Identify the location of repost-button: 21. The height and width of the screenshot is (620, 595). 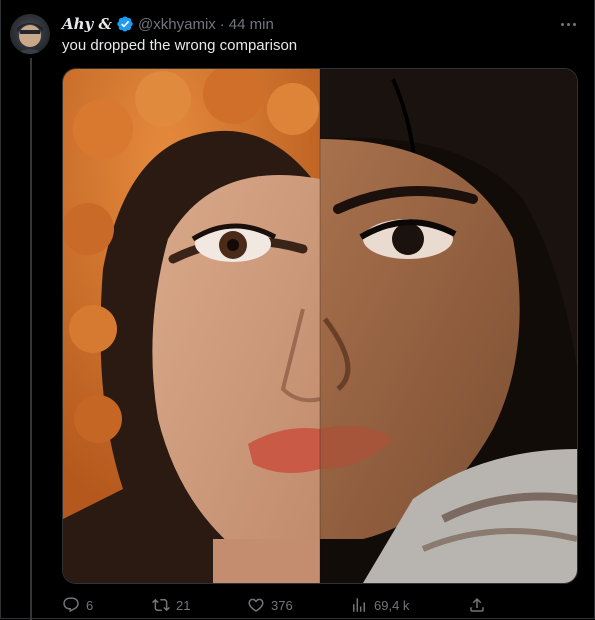
(171, 605).